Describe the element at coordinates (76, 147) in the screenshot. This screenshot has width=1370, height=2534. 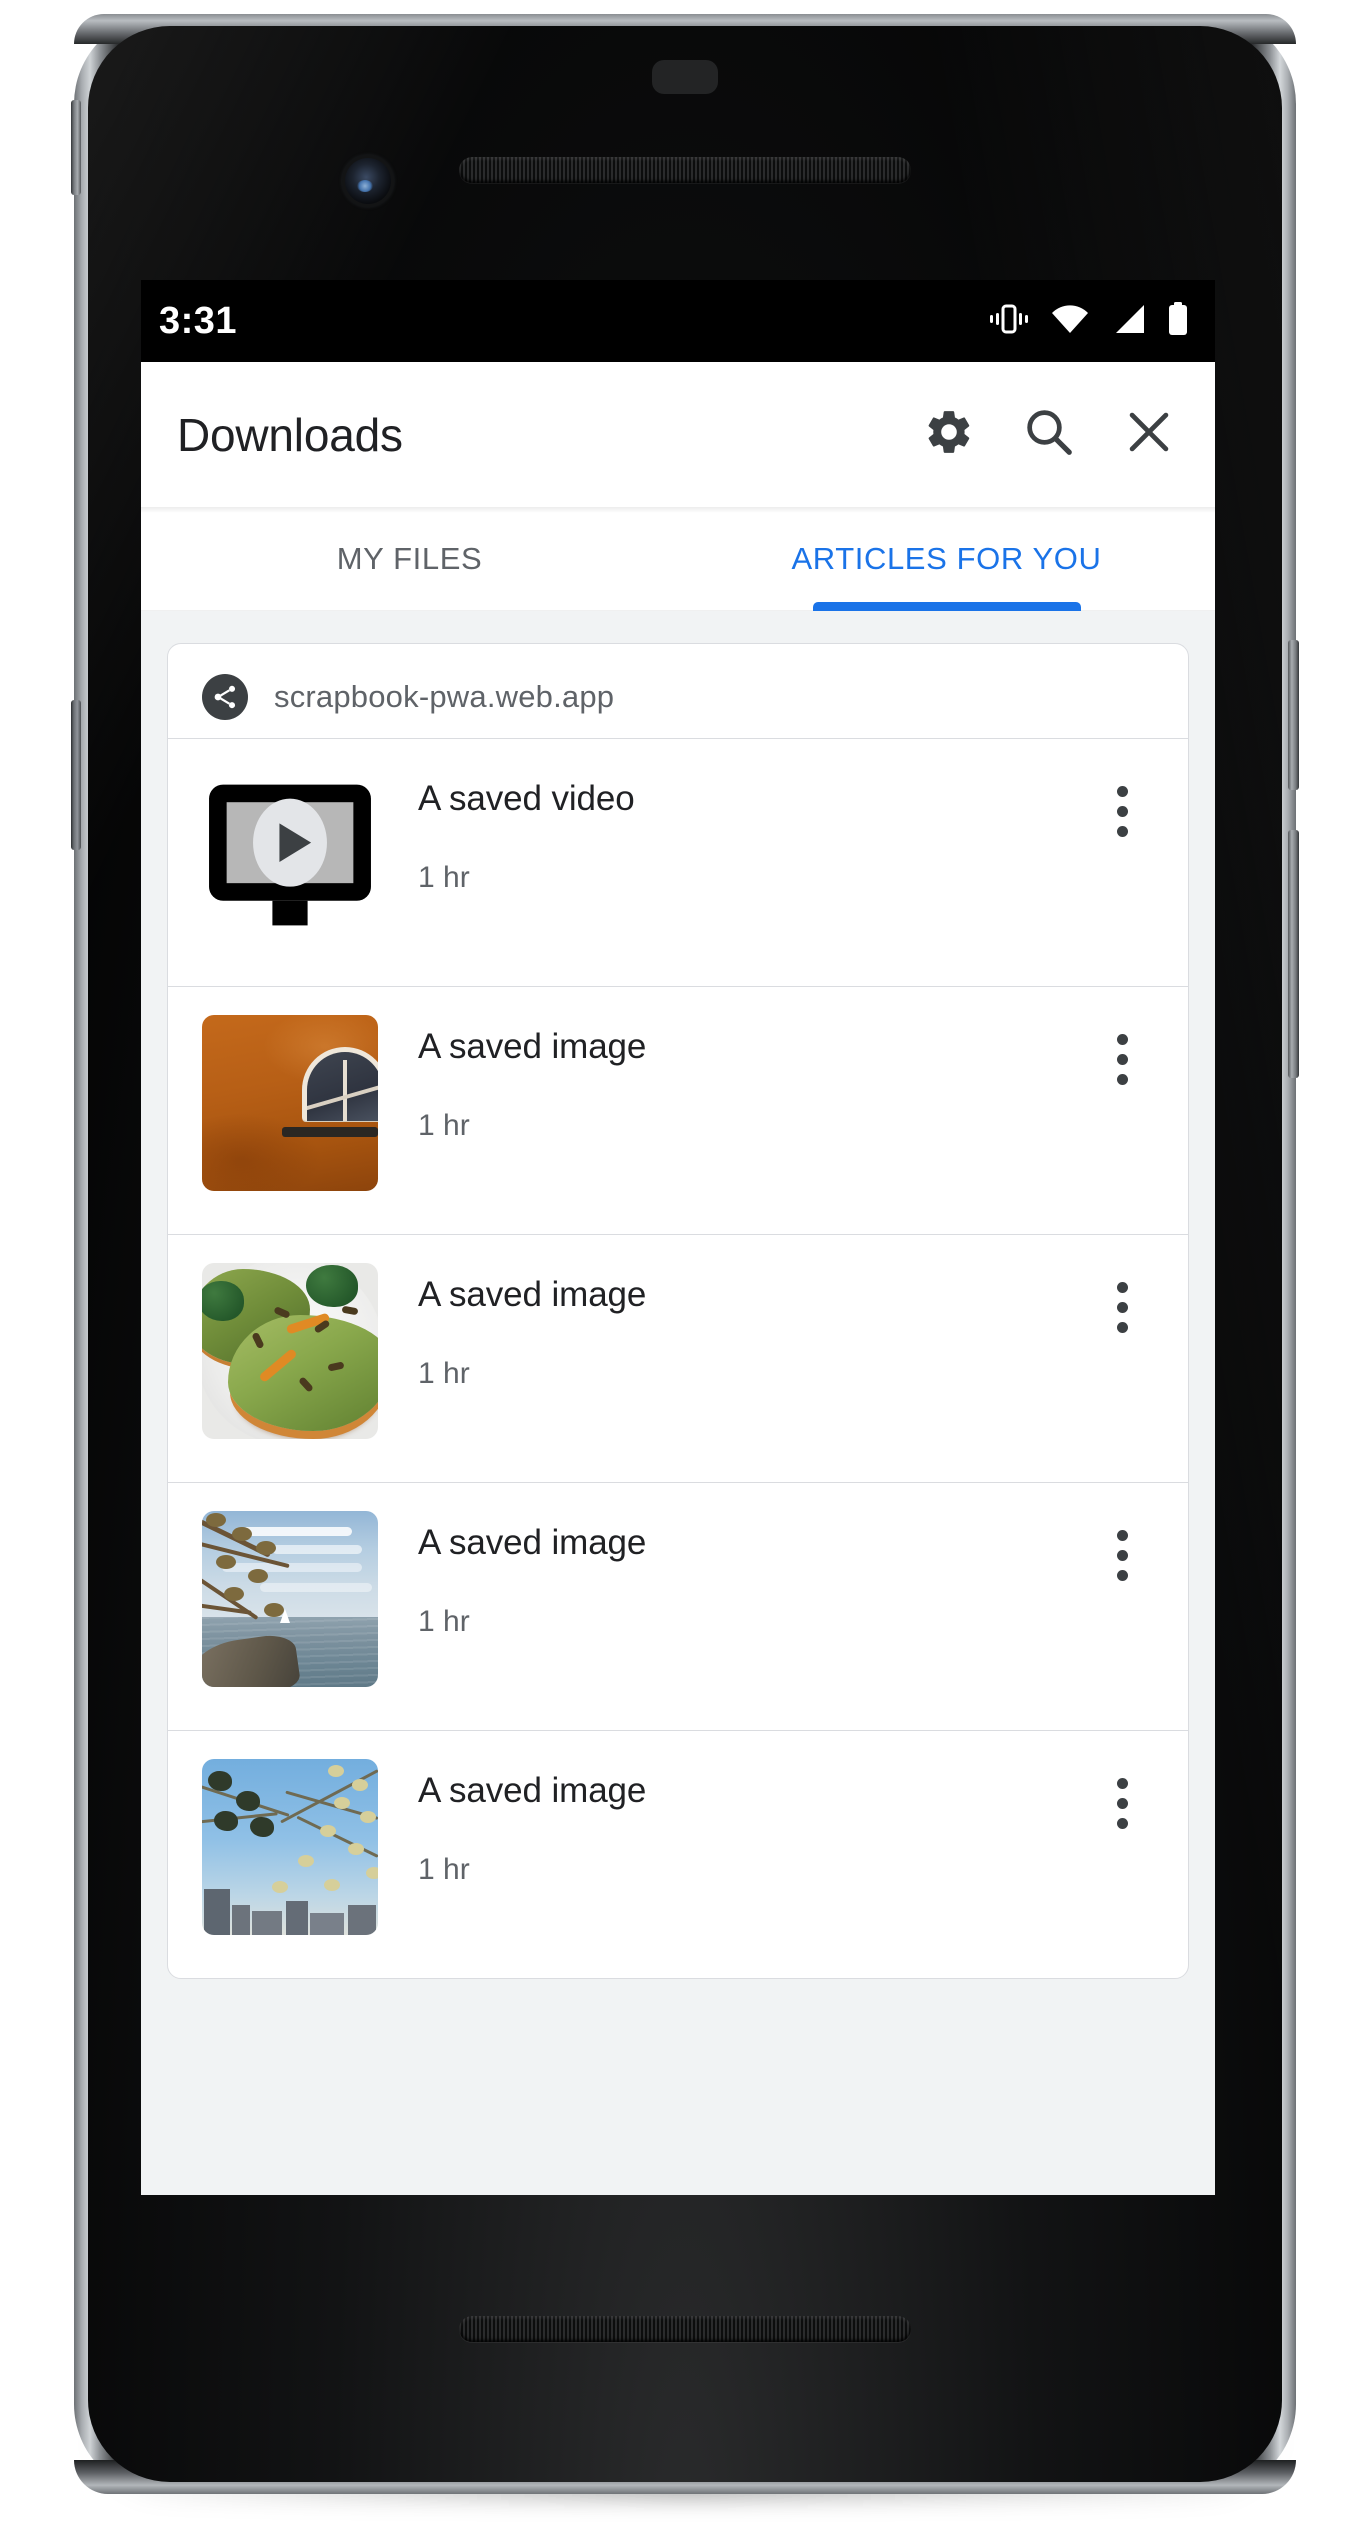
I see `left-antenna-band` at that location.